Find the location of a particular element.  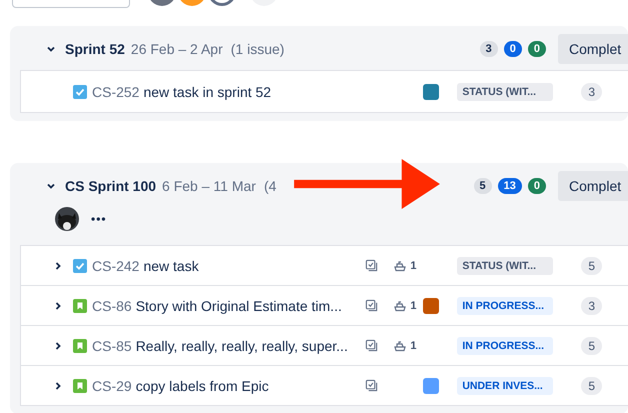

issue-key: CS-29 is located at coordinates (112, 386).